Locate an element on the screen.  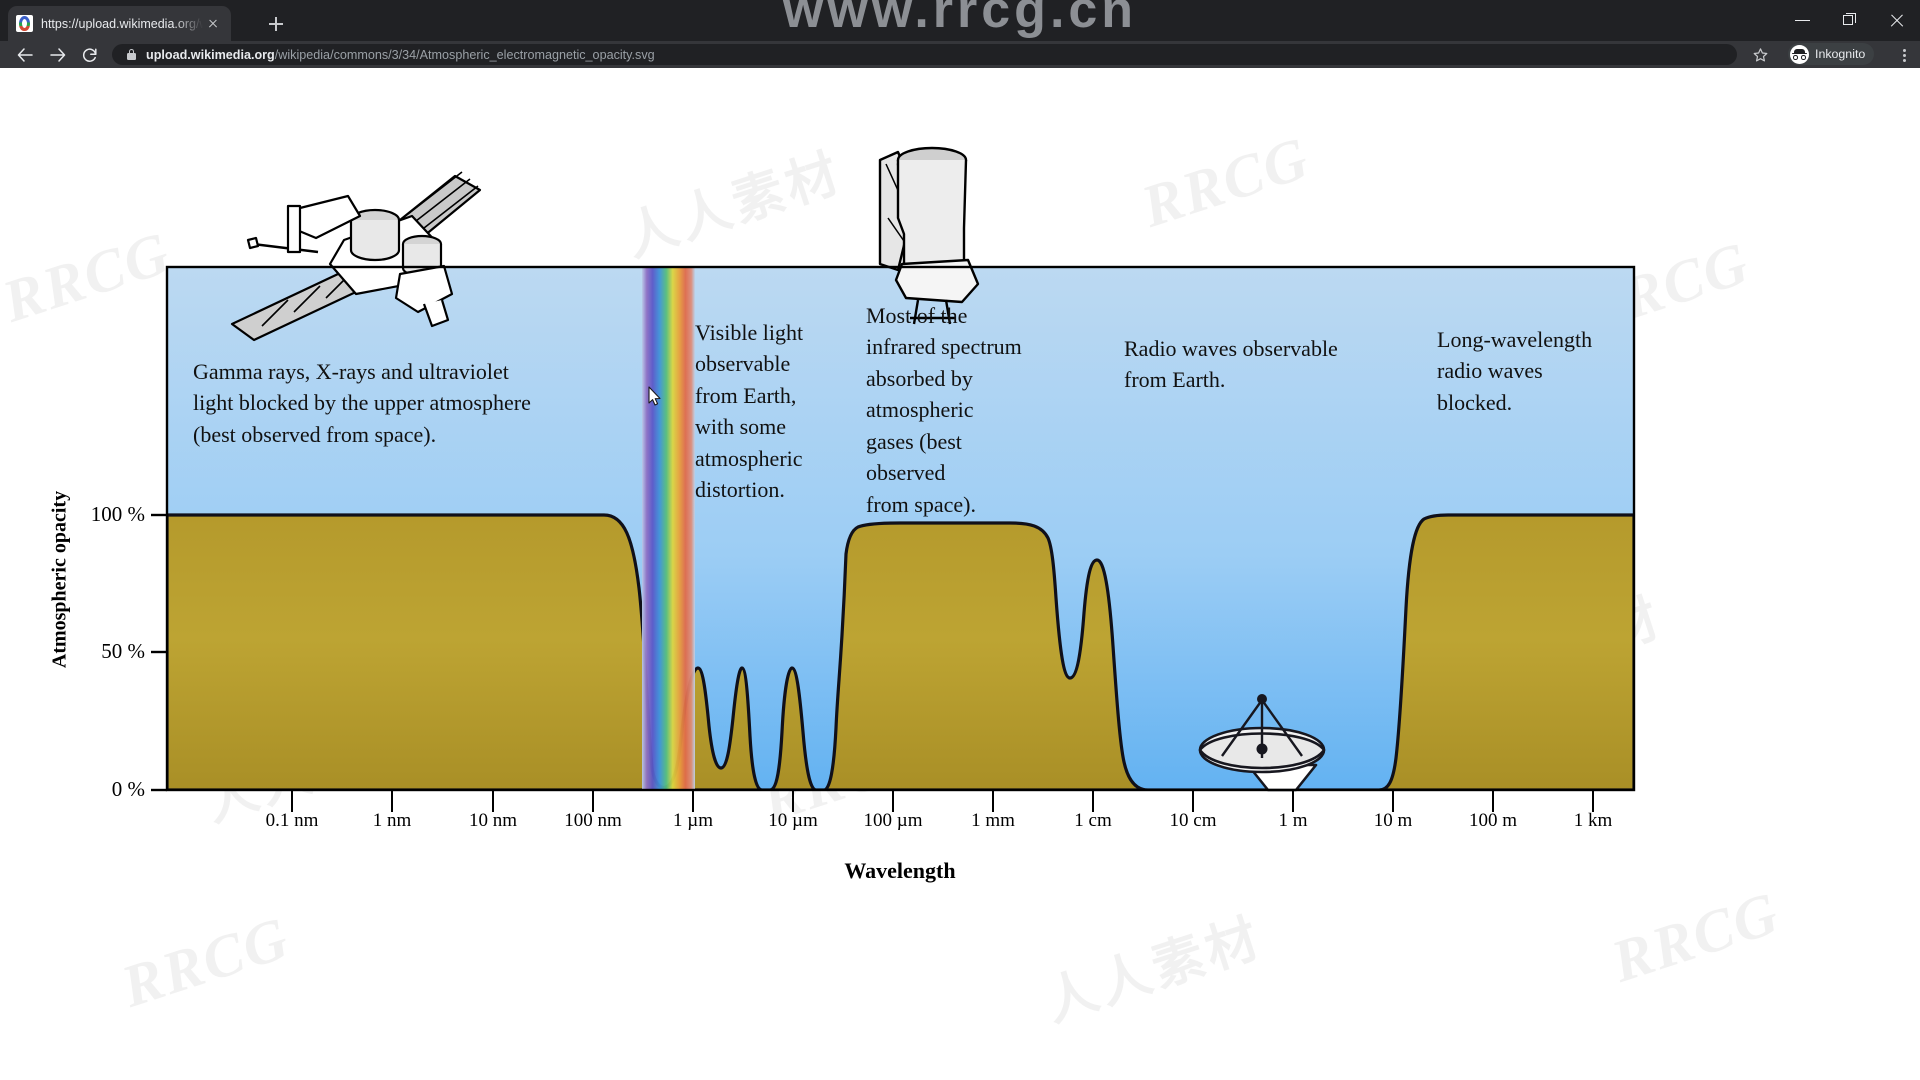
annotation-line: absorbed by is located at coordinates (919, 378).